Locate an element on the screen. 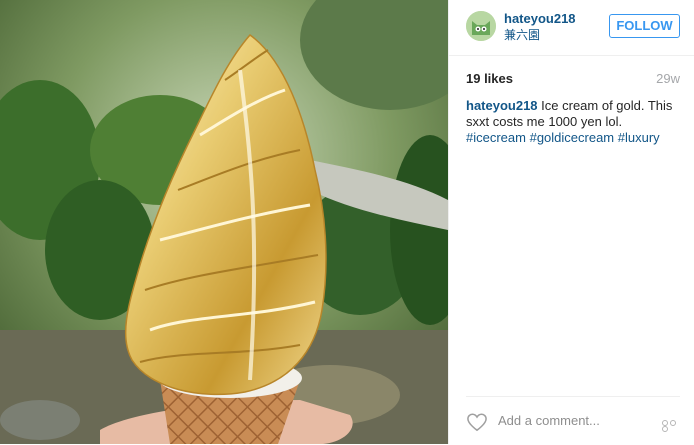 The height and width of the screenshot is (445, 694). hashtag-luxury: #luxury is located at coordinates (639, 137).